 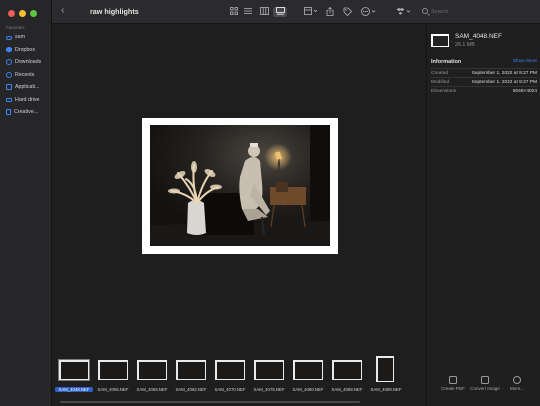 What do you see at coordinates (481, 11) in the screenshot?
I see `search-input` at bounding box center [481, 11].